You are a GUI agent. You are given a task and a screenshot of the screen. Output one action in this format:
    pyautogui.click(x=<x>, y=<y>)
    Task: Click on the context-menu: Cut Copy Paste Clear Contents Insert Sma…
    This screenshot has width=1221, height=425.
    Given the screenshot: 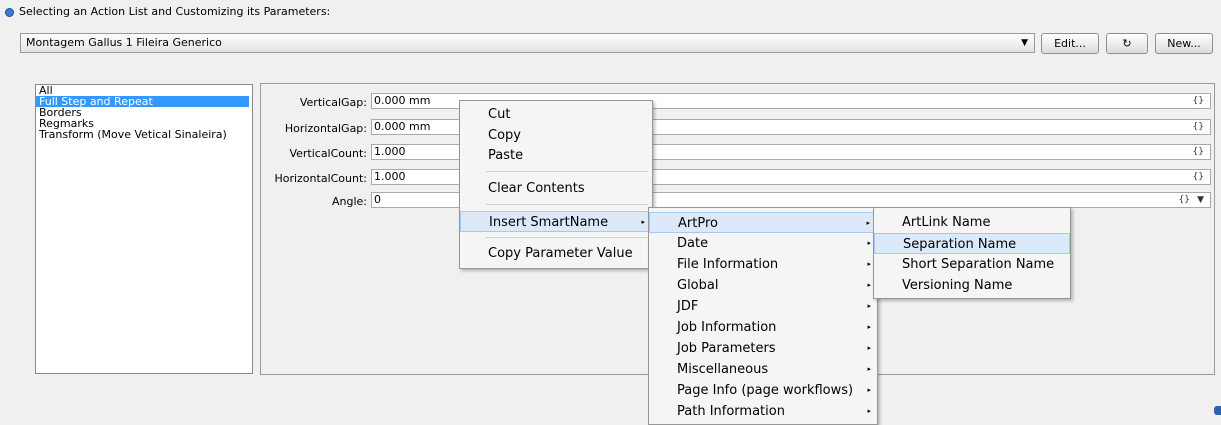 What is the action you would take?
    pyautogui.click(x=556, y=184)
    